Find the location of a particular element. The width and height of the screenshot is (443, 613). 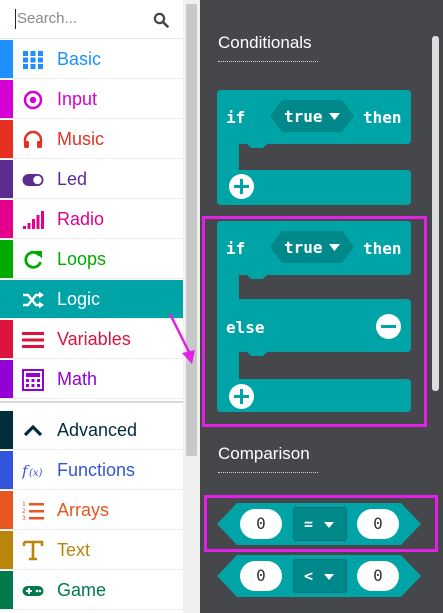

function-icon: f (x) is located at coordinates (32, 471).